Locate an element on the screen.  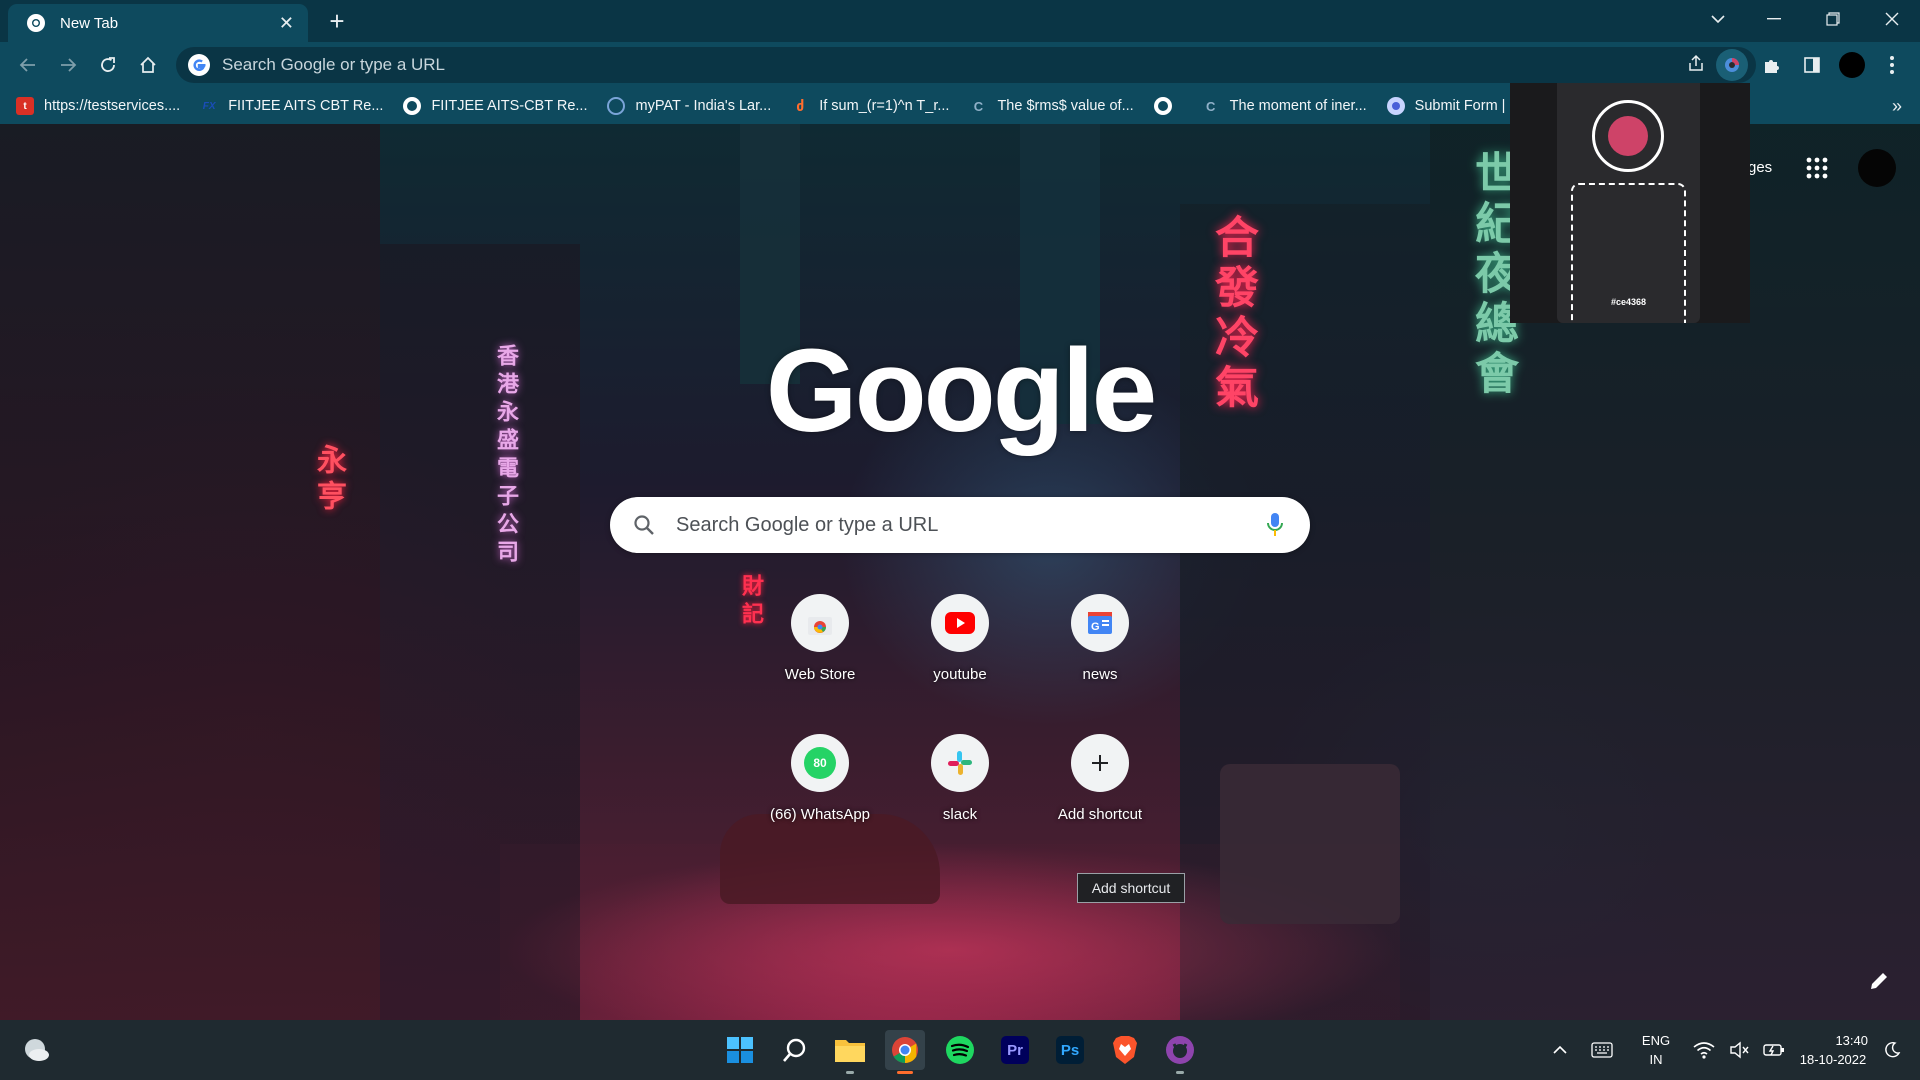
shortcut-label: Add shortcut is located at coordinates (1100, 814).